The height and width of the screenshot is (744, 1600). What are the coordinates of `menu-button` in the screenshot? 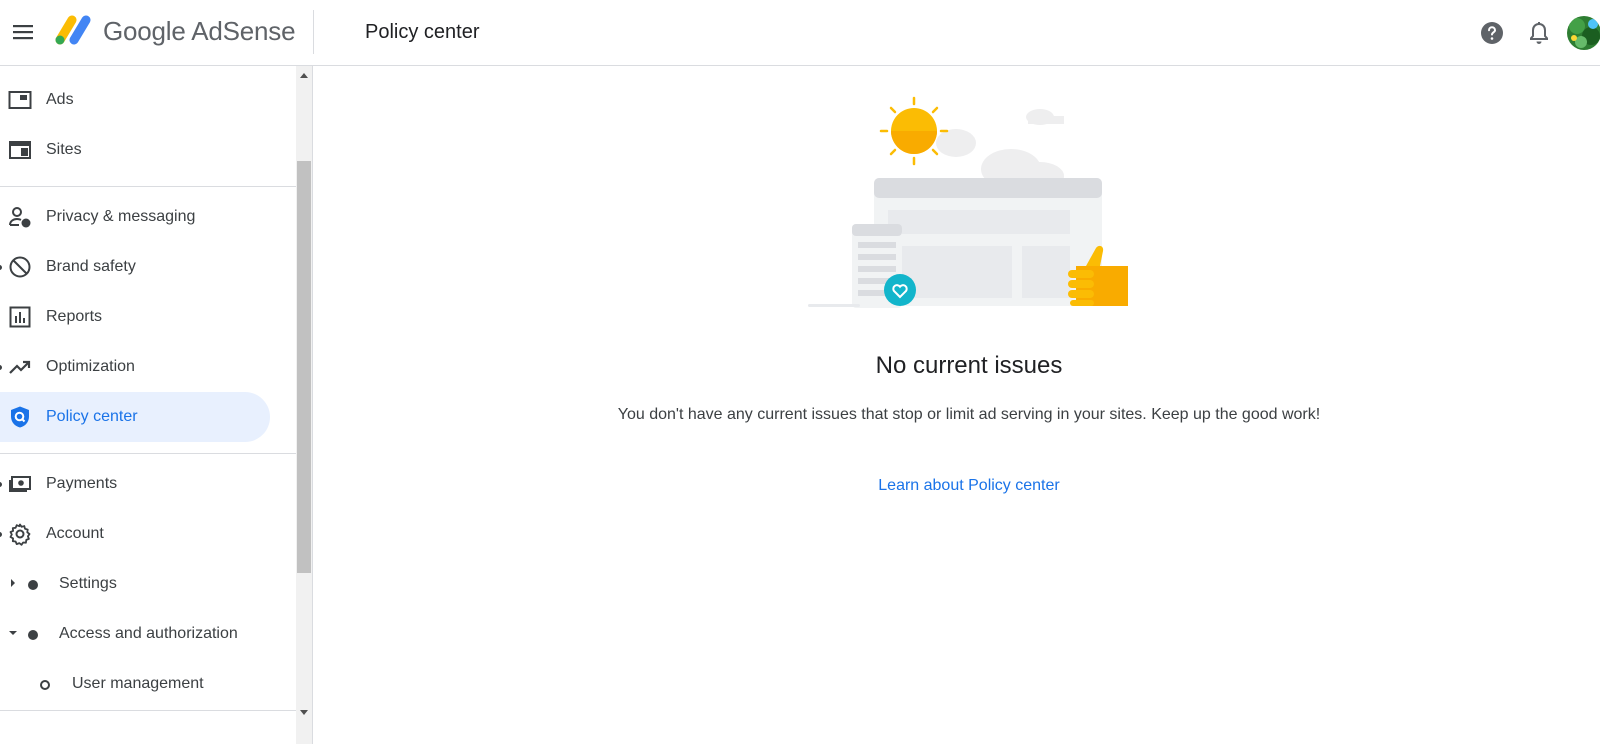 It's located at (23, 32).